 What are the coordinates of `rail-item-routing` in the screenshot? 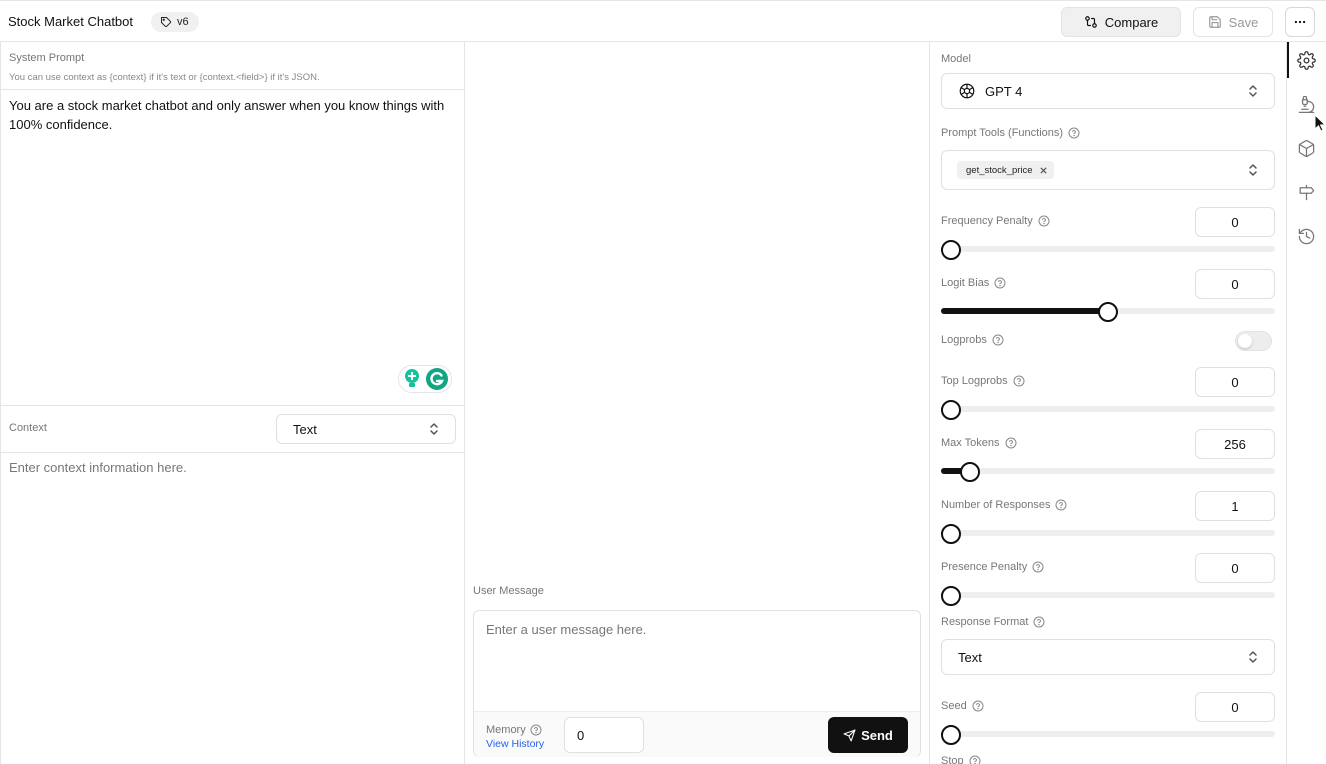 It's located at (1306, 192).